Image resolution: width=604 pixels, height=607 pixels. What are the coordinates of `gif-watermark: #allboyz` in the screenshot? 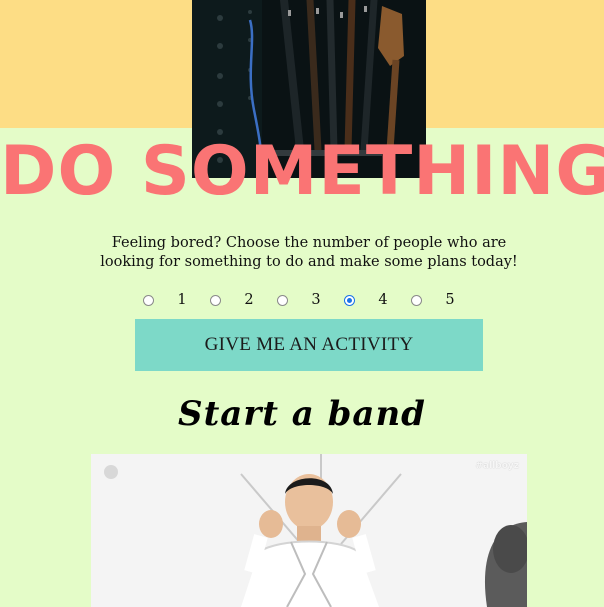 It's located at (497, 466).